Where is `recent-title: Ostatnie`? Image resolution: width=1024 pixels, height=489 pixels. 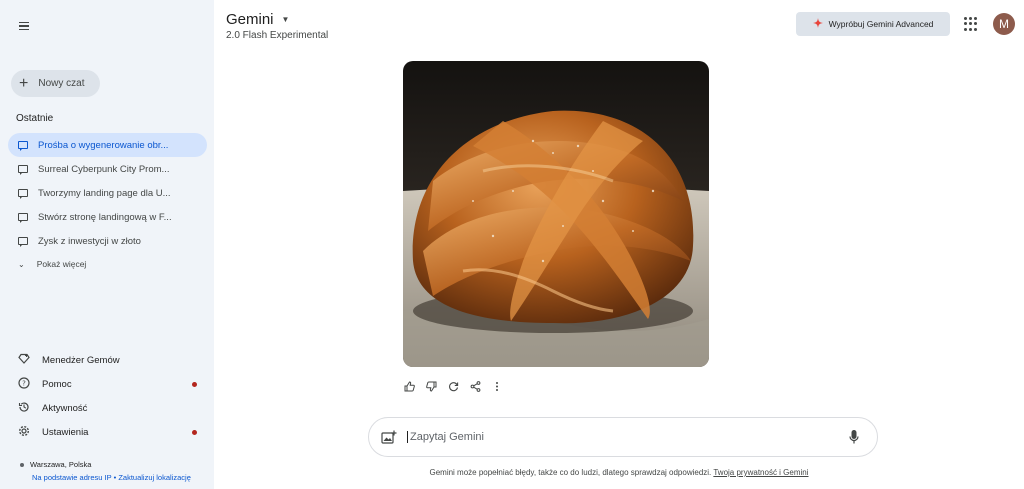
recent-title: Ostatnie is located at coordinates (35, 118).